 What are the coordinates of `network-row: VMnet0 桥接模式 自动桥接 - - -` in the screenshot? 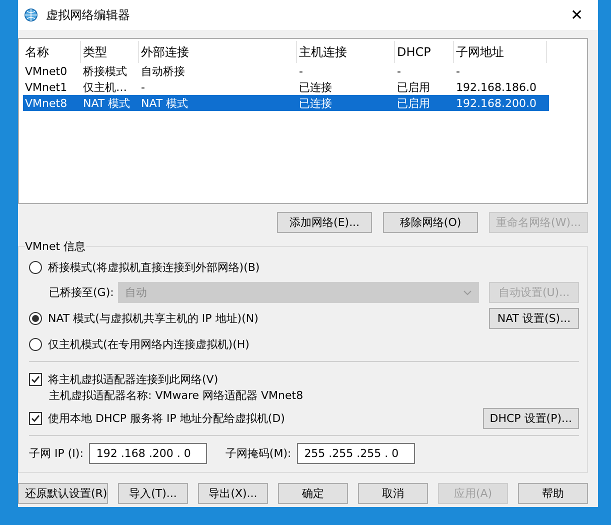 It's located at (286, 71).